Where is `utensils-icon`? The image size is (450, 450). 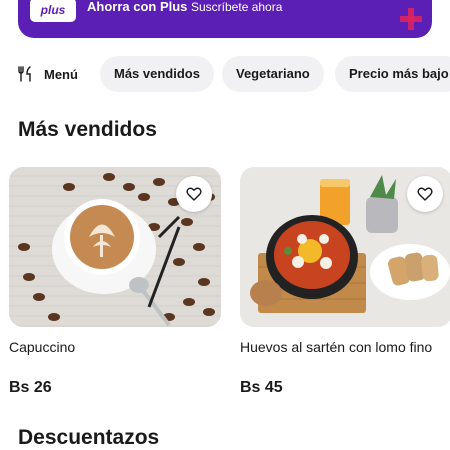 utensils-icon is located at coordinates (24, 74).